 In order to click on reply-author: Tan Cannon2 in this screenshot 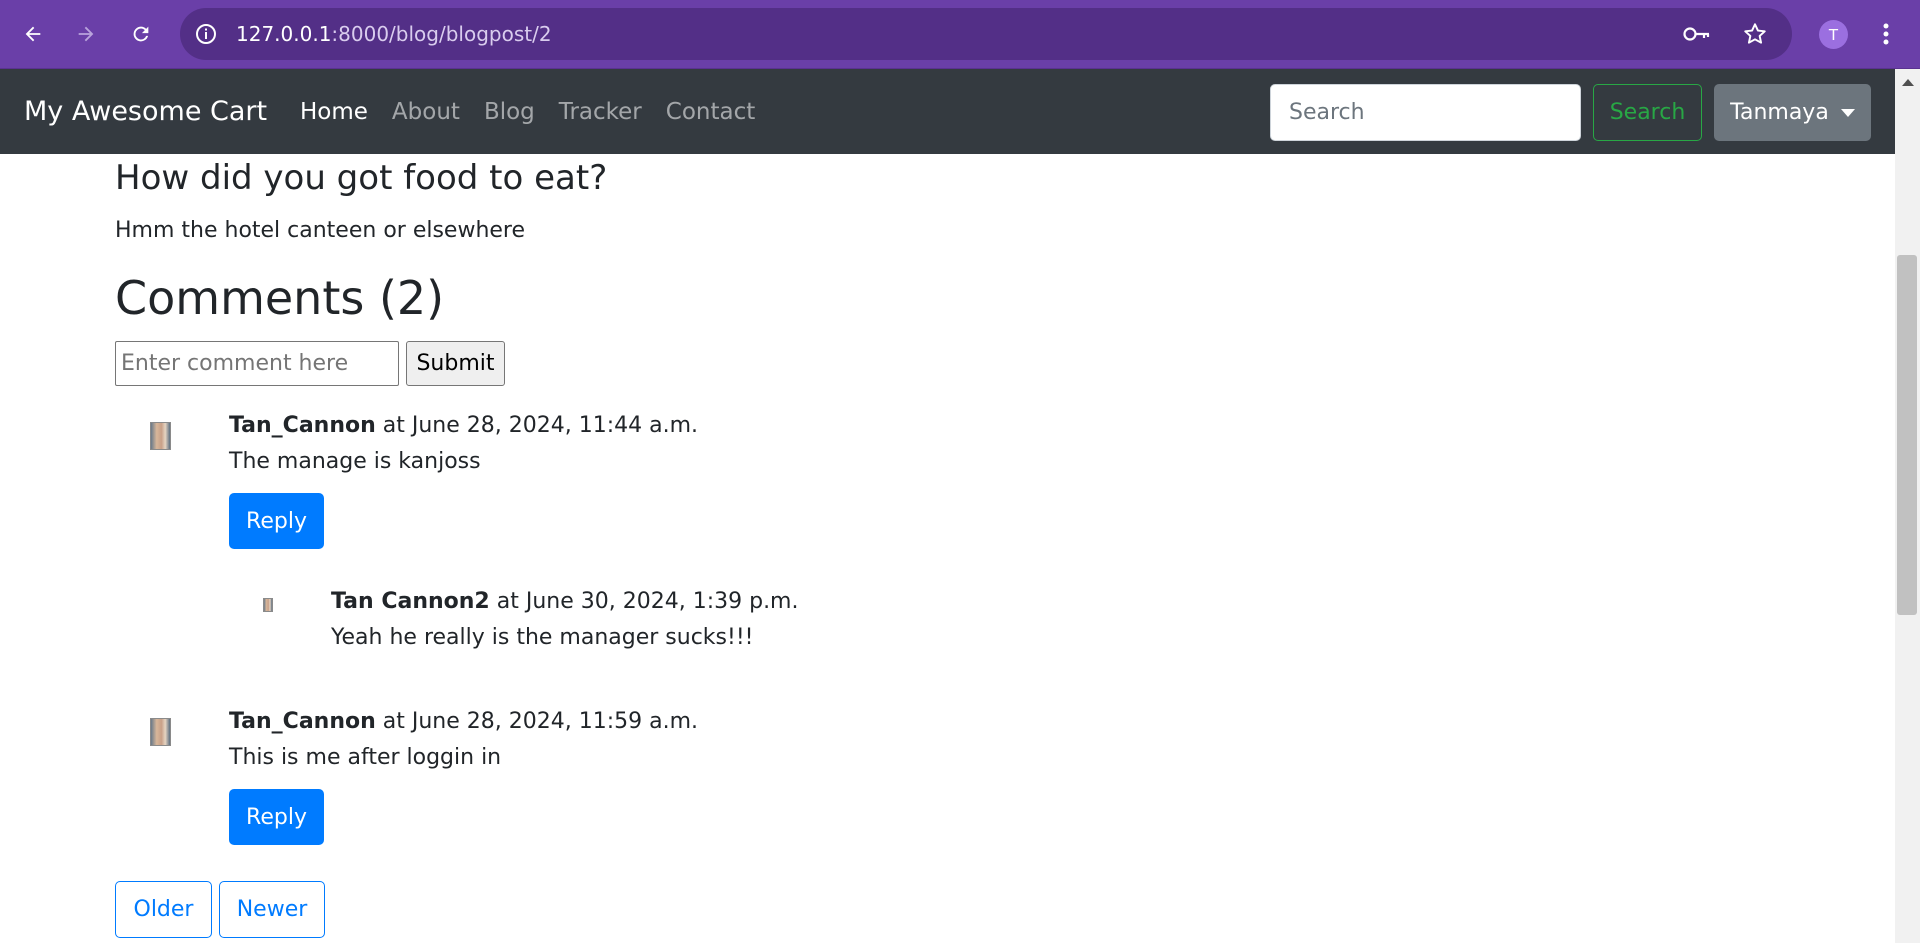, I will do `click(410, 601)`.